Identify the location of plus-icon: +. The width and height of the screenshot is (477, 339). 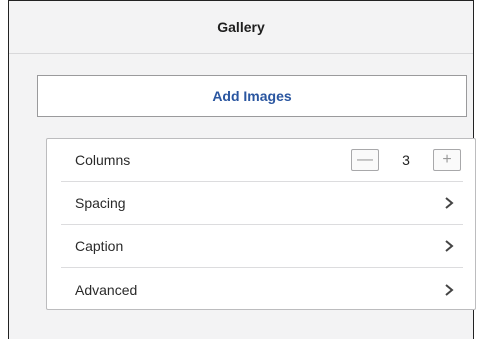
(447, 159).